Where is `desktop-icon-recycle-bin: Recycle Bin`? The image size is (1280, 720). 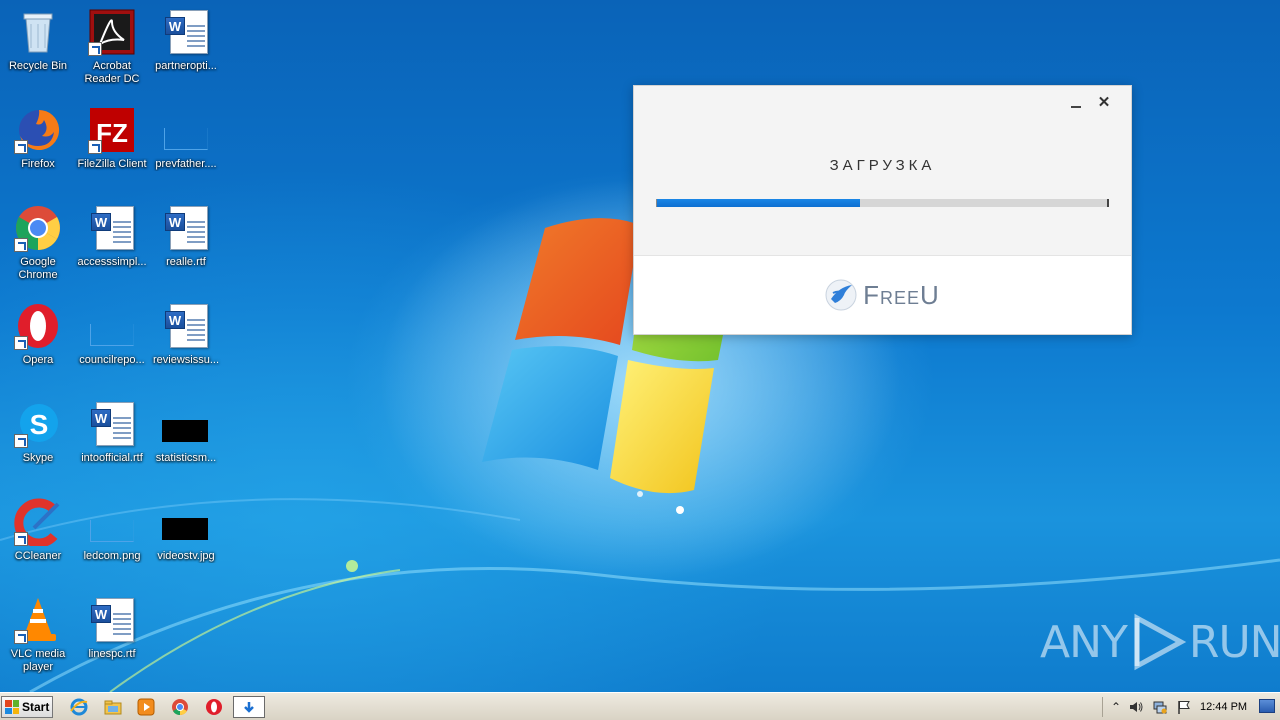
desktop-icon-recycle-bin: Recycle Bin is located at coordinates (38, 50).